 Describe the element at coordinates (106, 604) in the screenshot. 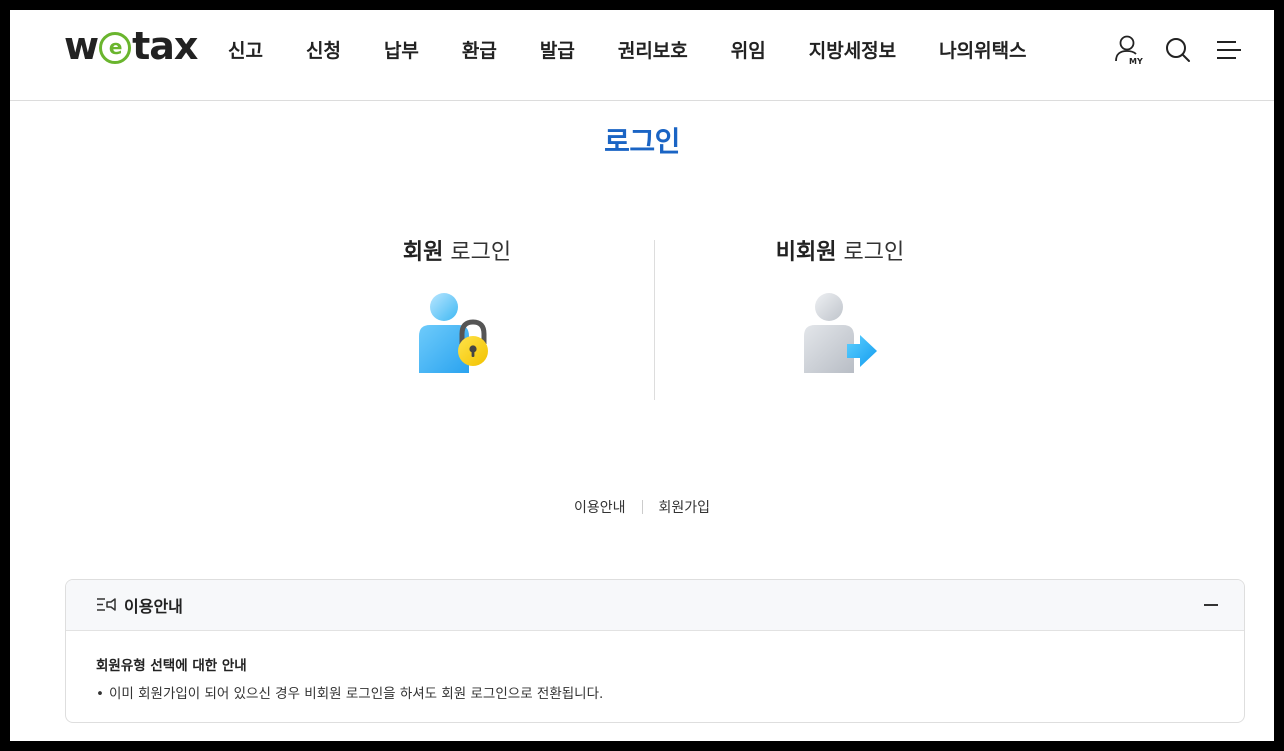

I see `notice-list-icon` at that location.